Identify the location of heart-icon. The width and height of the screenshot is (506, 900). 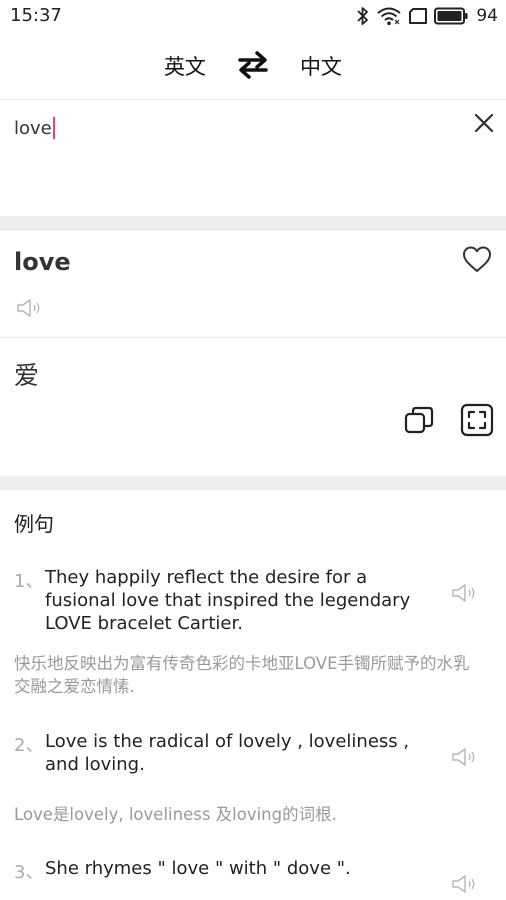
(477, 259).